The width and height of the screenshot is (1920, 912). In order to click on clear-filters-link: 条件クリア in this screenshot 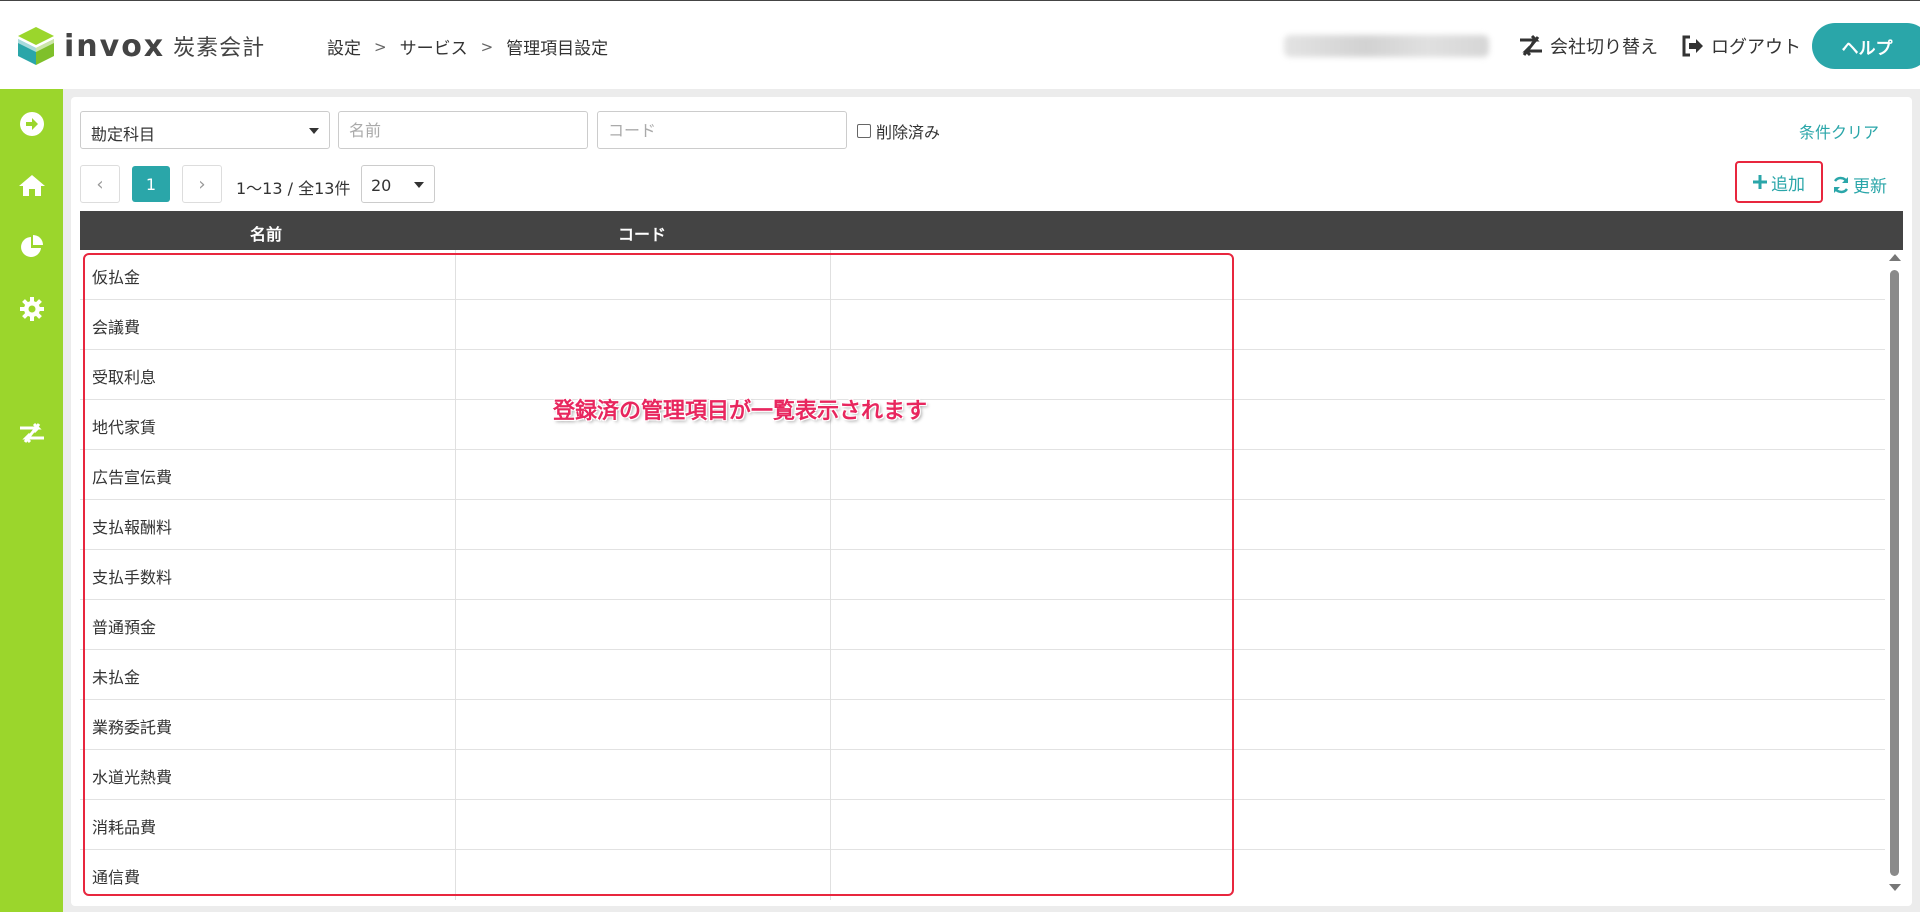, I will do `click(1839, 131)`.